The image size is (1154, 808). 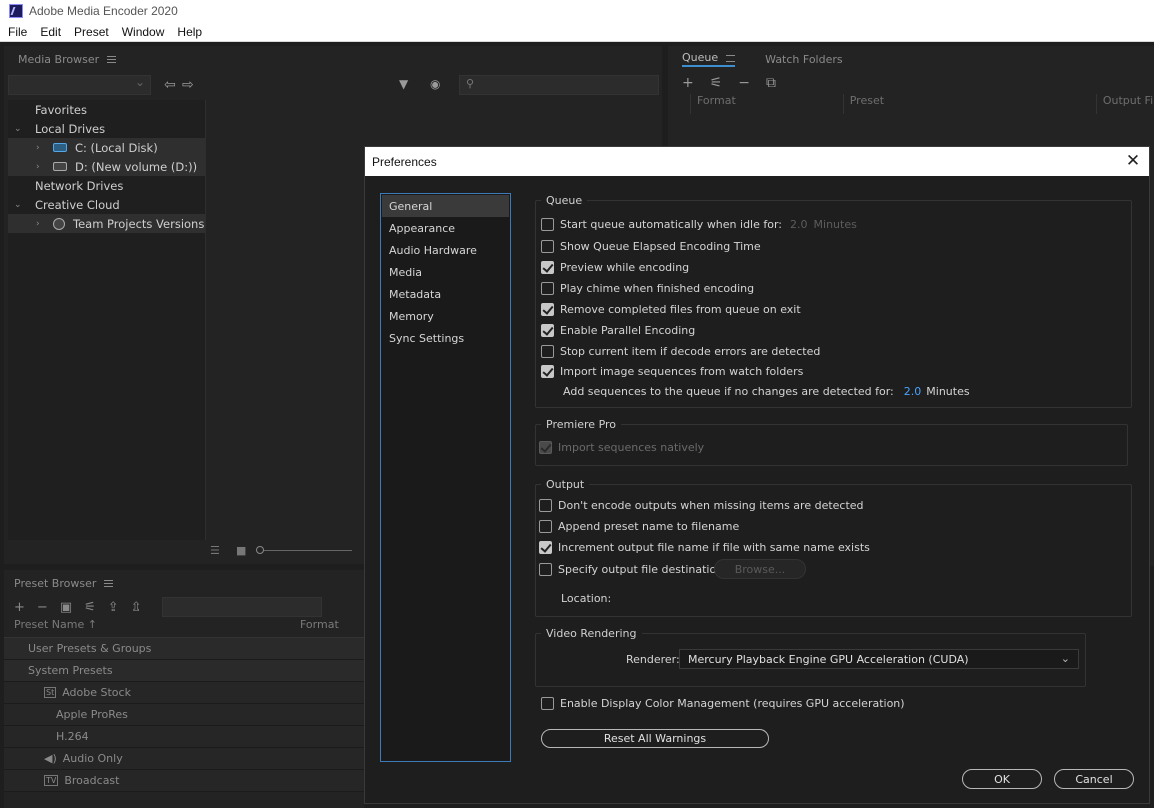 What do you see at coordinates (143, 32) in the screenshot?
I see `menu-window: Window` at bounding box center [143, 32].